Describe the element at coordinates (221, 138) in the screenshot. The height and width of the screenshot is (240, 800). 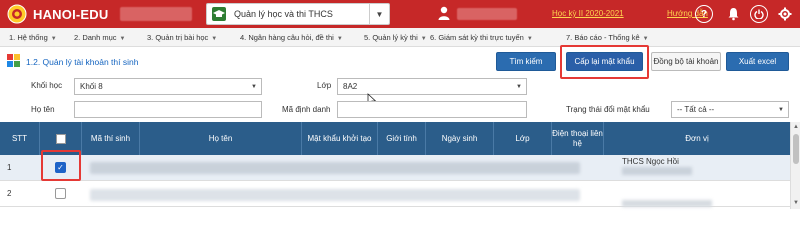
I see `column-header-name: Họ tên` at that location.